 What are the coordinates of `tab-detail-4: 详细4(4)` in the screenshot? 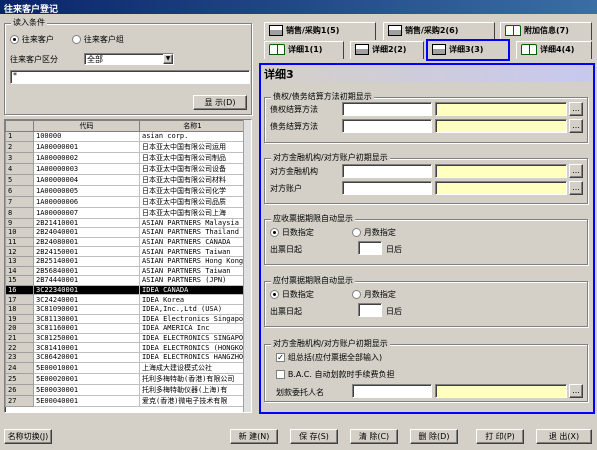 It's located at (554, 50).